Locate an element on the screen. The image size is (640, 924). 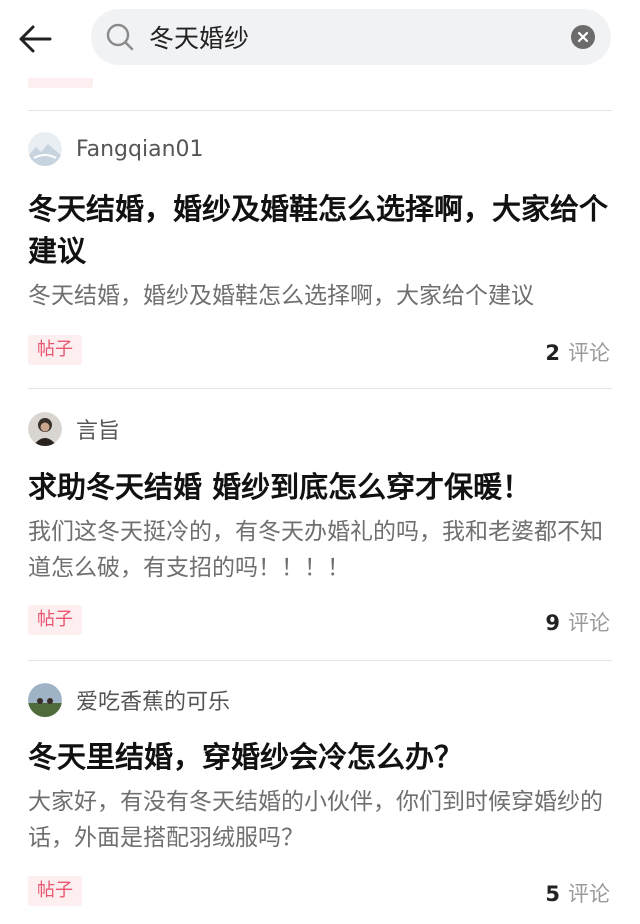
post-title: 求助冬天结婚 婚纱到底怎么穿才保暖！ is located at coordinates (320, 487).